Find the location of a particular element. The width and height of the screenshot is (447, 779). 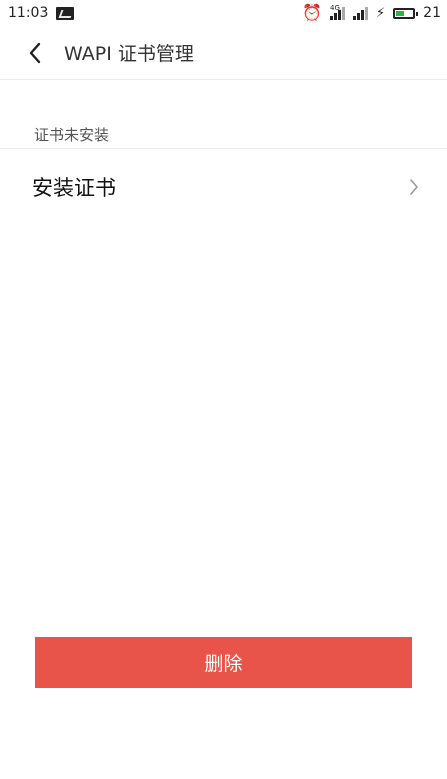

status-bar: 11:03 ⏰ 4G ⚡ 21 is located at coordinates (223, 13).